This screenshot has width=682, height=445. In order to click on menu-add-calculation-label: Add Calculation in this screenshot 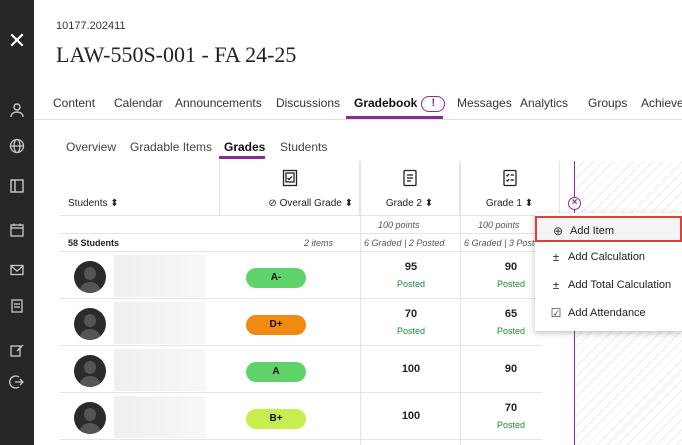, I will do `click(607, 257)`.